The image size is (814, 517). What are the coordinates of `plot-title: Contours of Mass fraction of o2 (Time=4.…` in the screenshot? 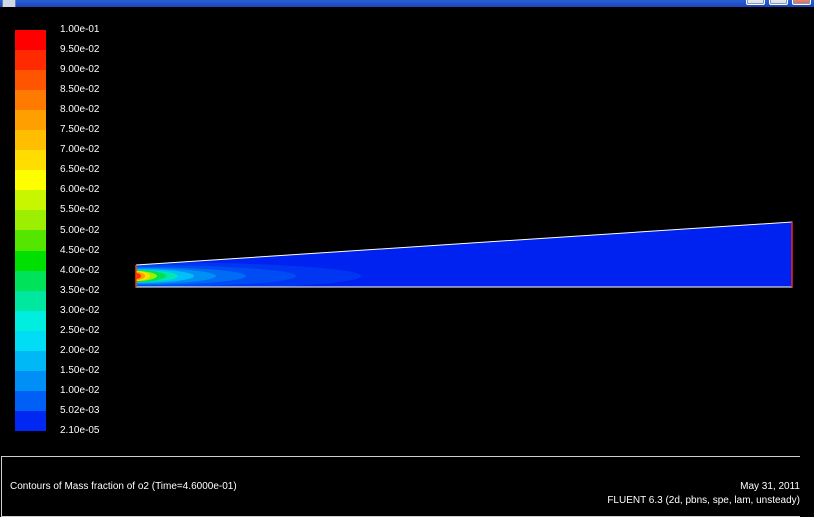 It's located at (123, 486).